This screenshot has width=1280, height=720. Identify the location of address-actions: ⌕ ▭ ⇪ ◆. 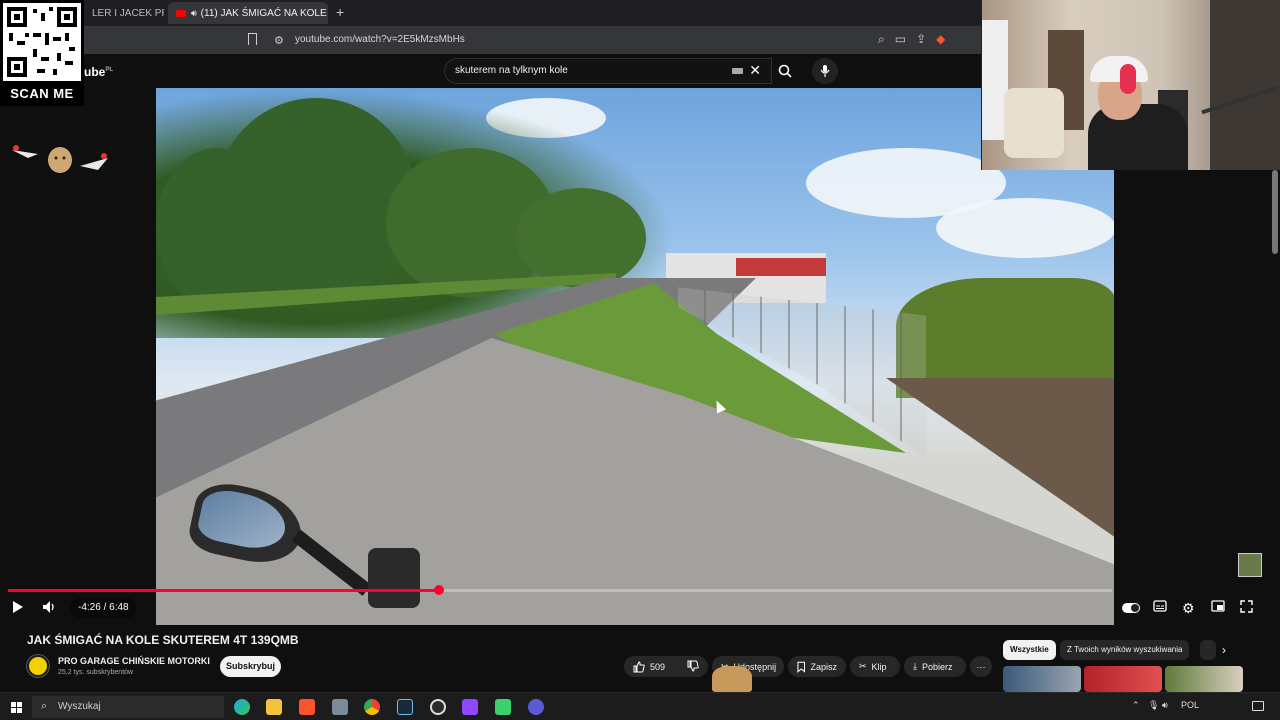
(911, 39).